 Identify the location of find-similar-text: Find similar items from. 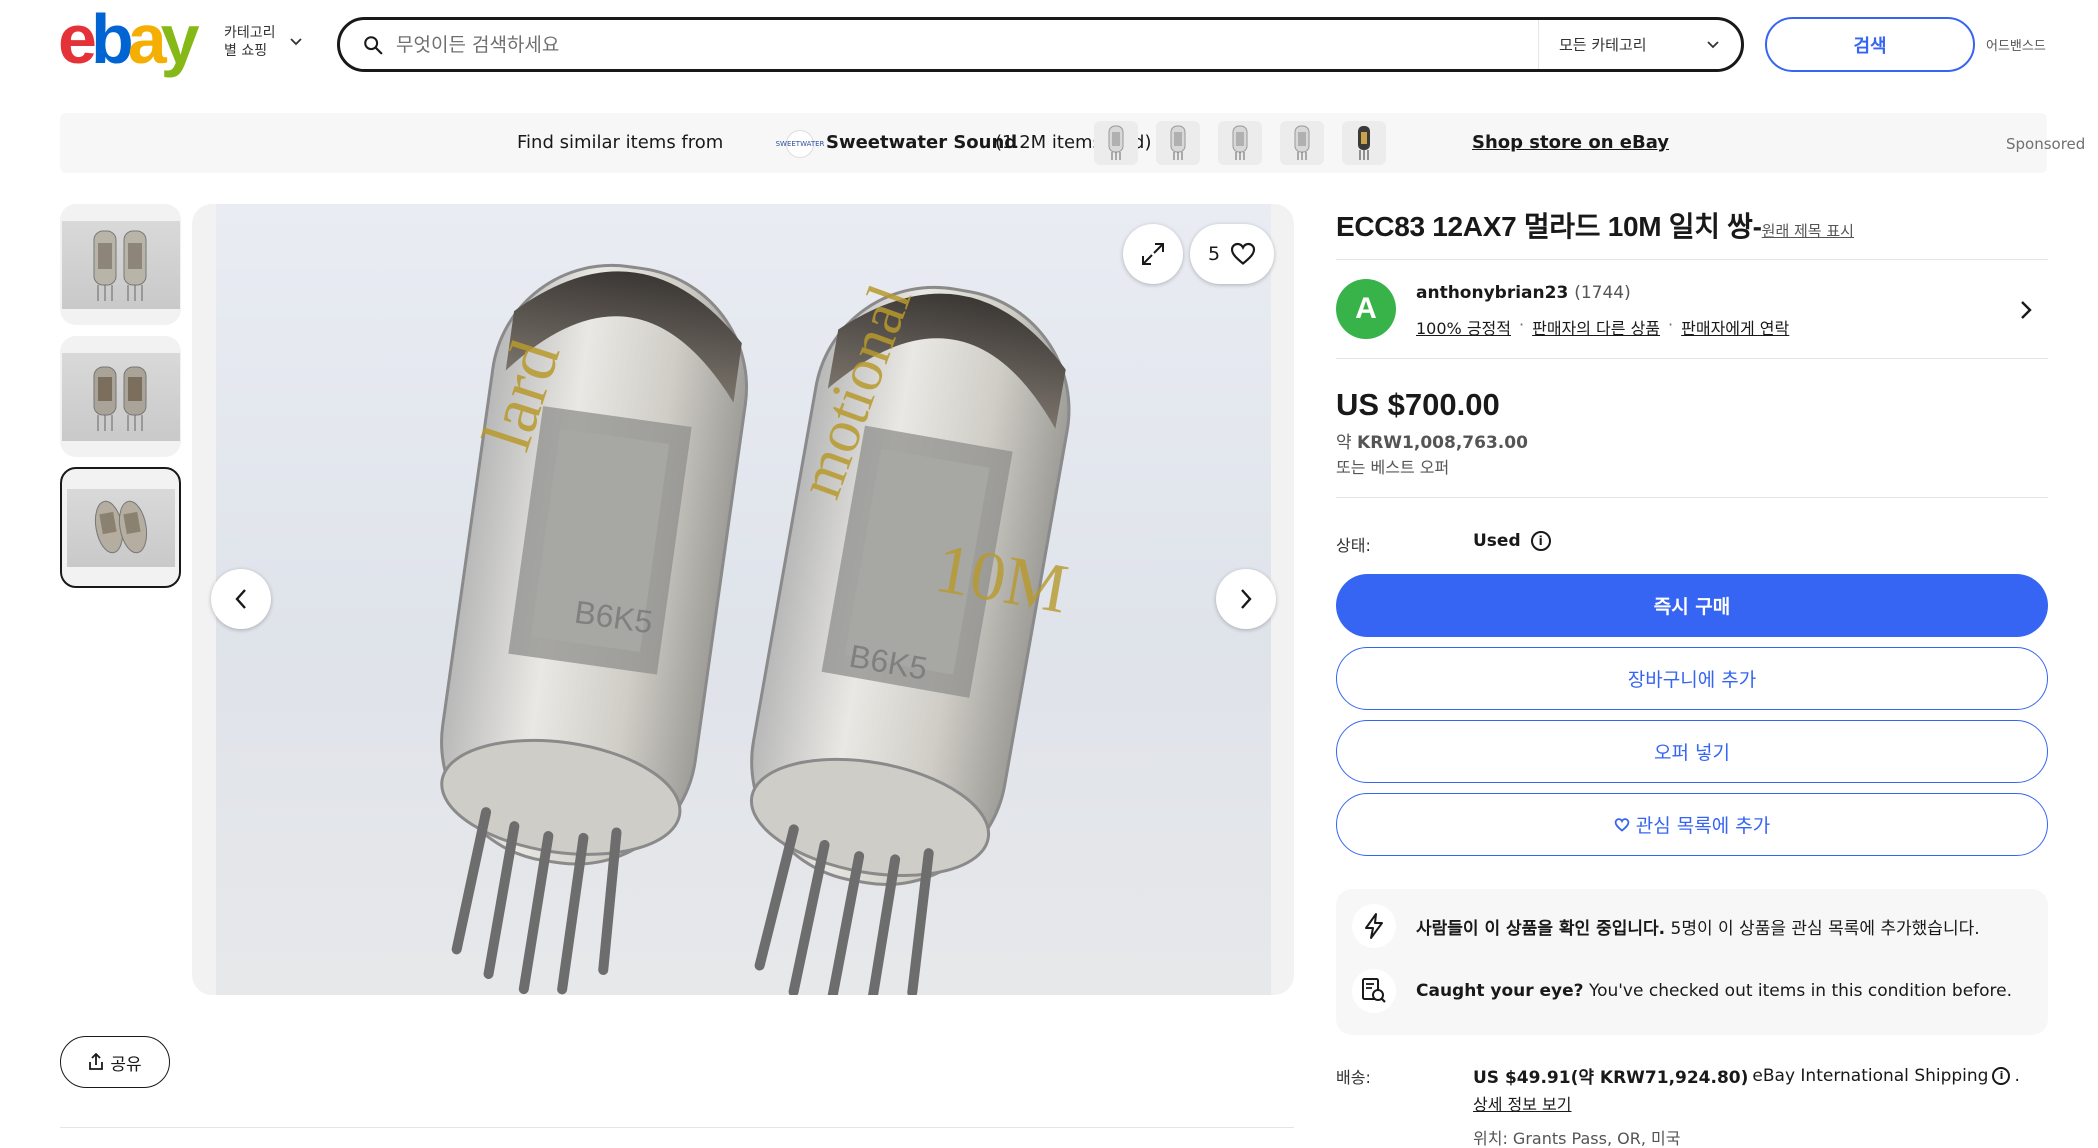
(620, 142).